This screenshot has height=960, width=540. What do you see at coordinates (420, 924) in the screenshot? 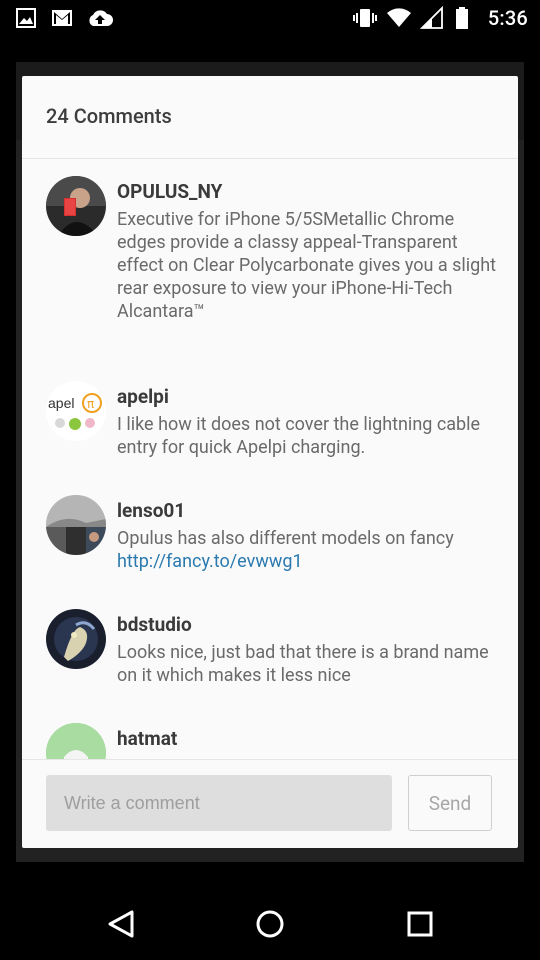
I see `recents-icon` at bounding box center [420, 924].